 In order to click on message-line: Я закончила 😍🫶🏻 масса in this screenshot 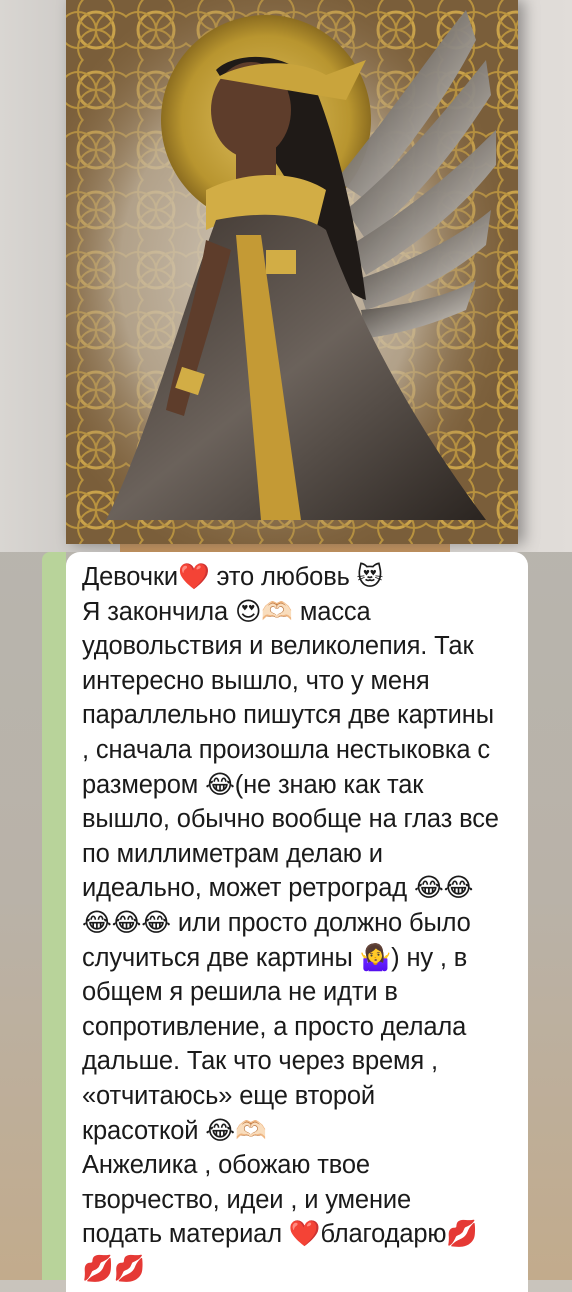, I will do `click(226, 611)`.